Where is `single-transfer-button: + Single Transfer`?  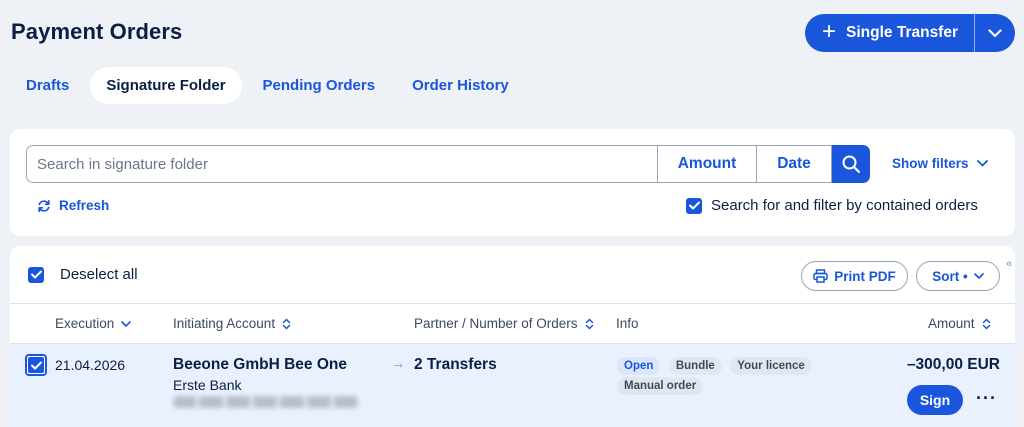 single-transfer-button: + Single Transfer is located at coordinates (890, 33).